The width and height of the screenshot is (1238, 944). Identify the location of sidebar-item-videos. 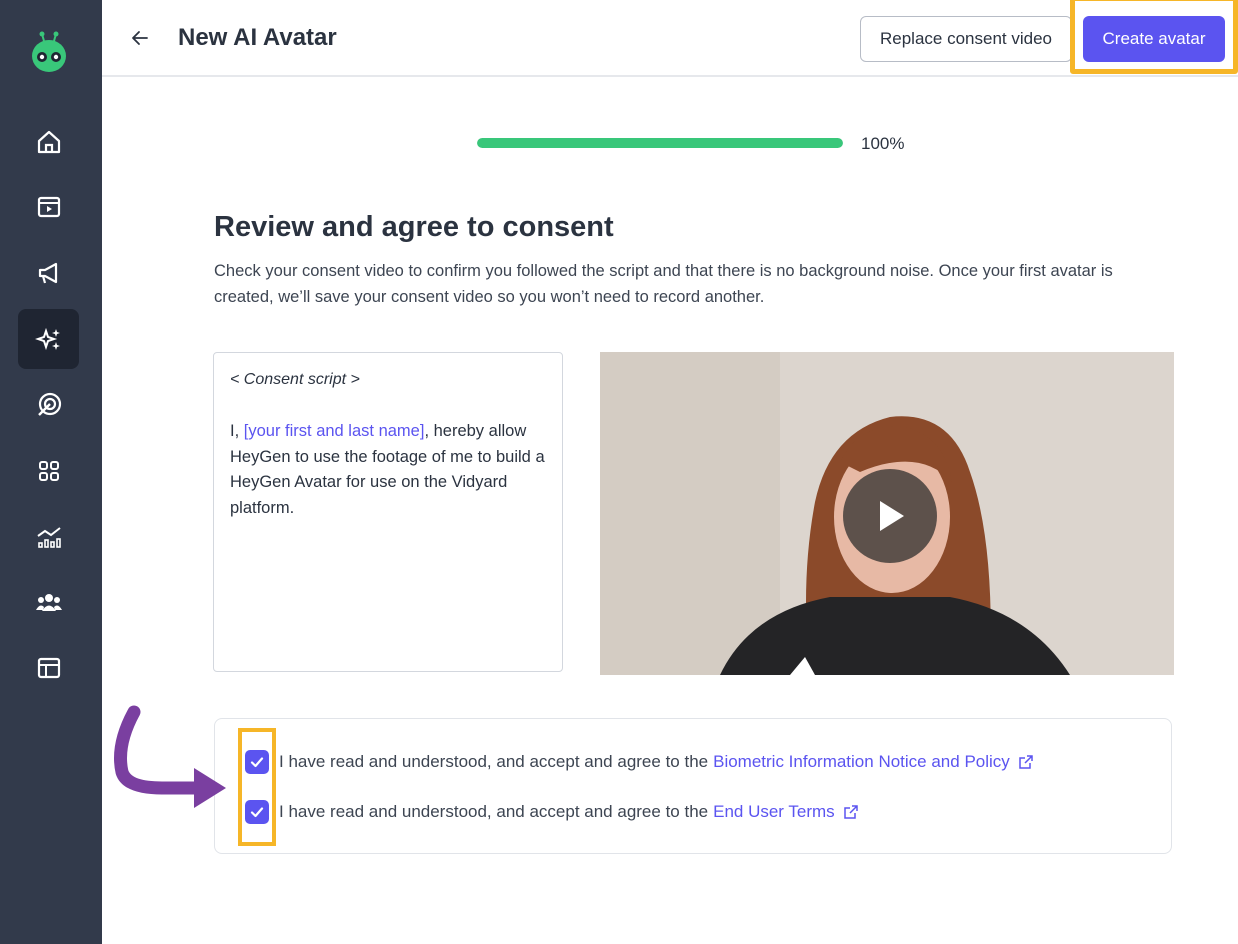
(48, 207).